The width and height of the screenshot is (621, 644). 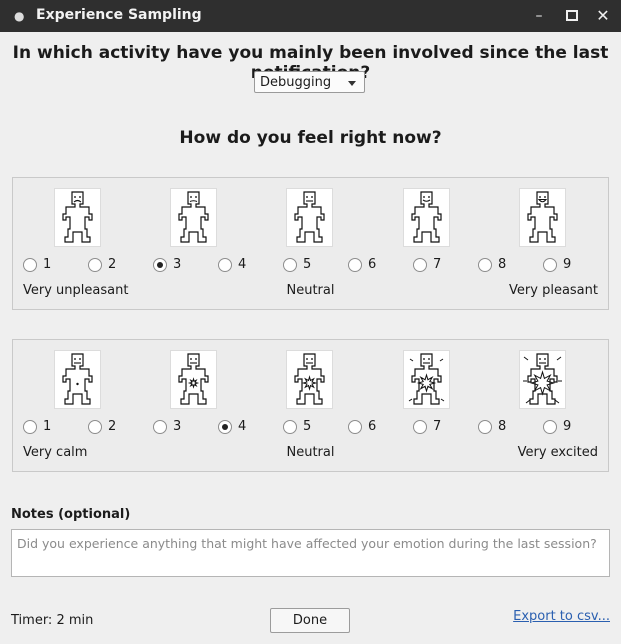 I want to click on arousal-option-label: 3, so click(x=177, y=426).